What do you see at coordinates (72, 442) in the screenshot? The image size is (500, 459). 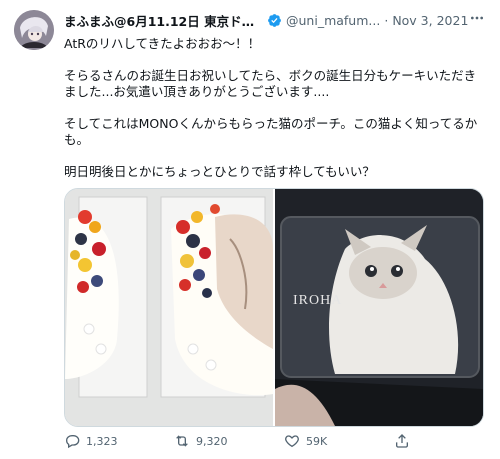 I see `reply-icon` at bounding box center [72, 442].